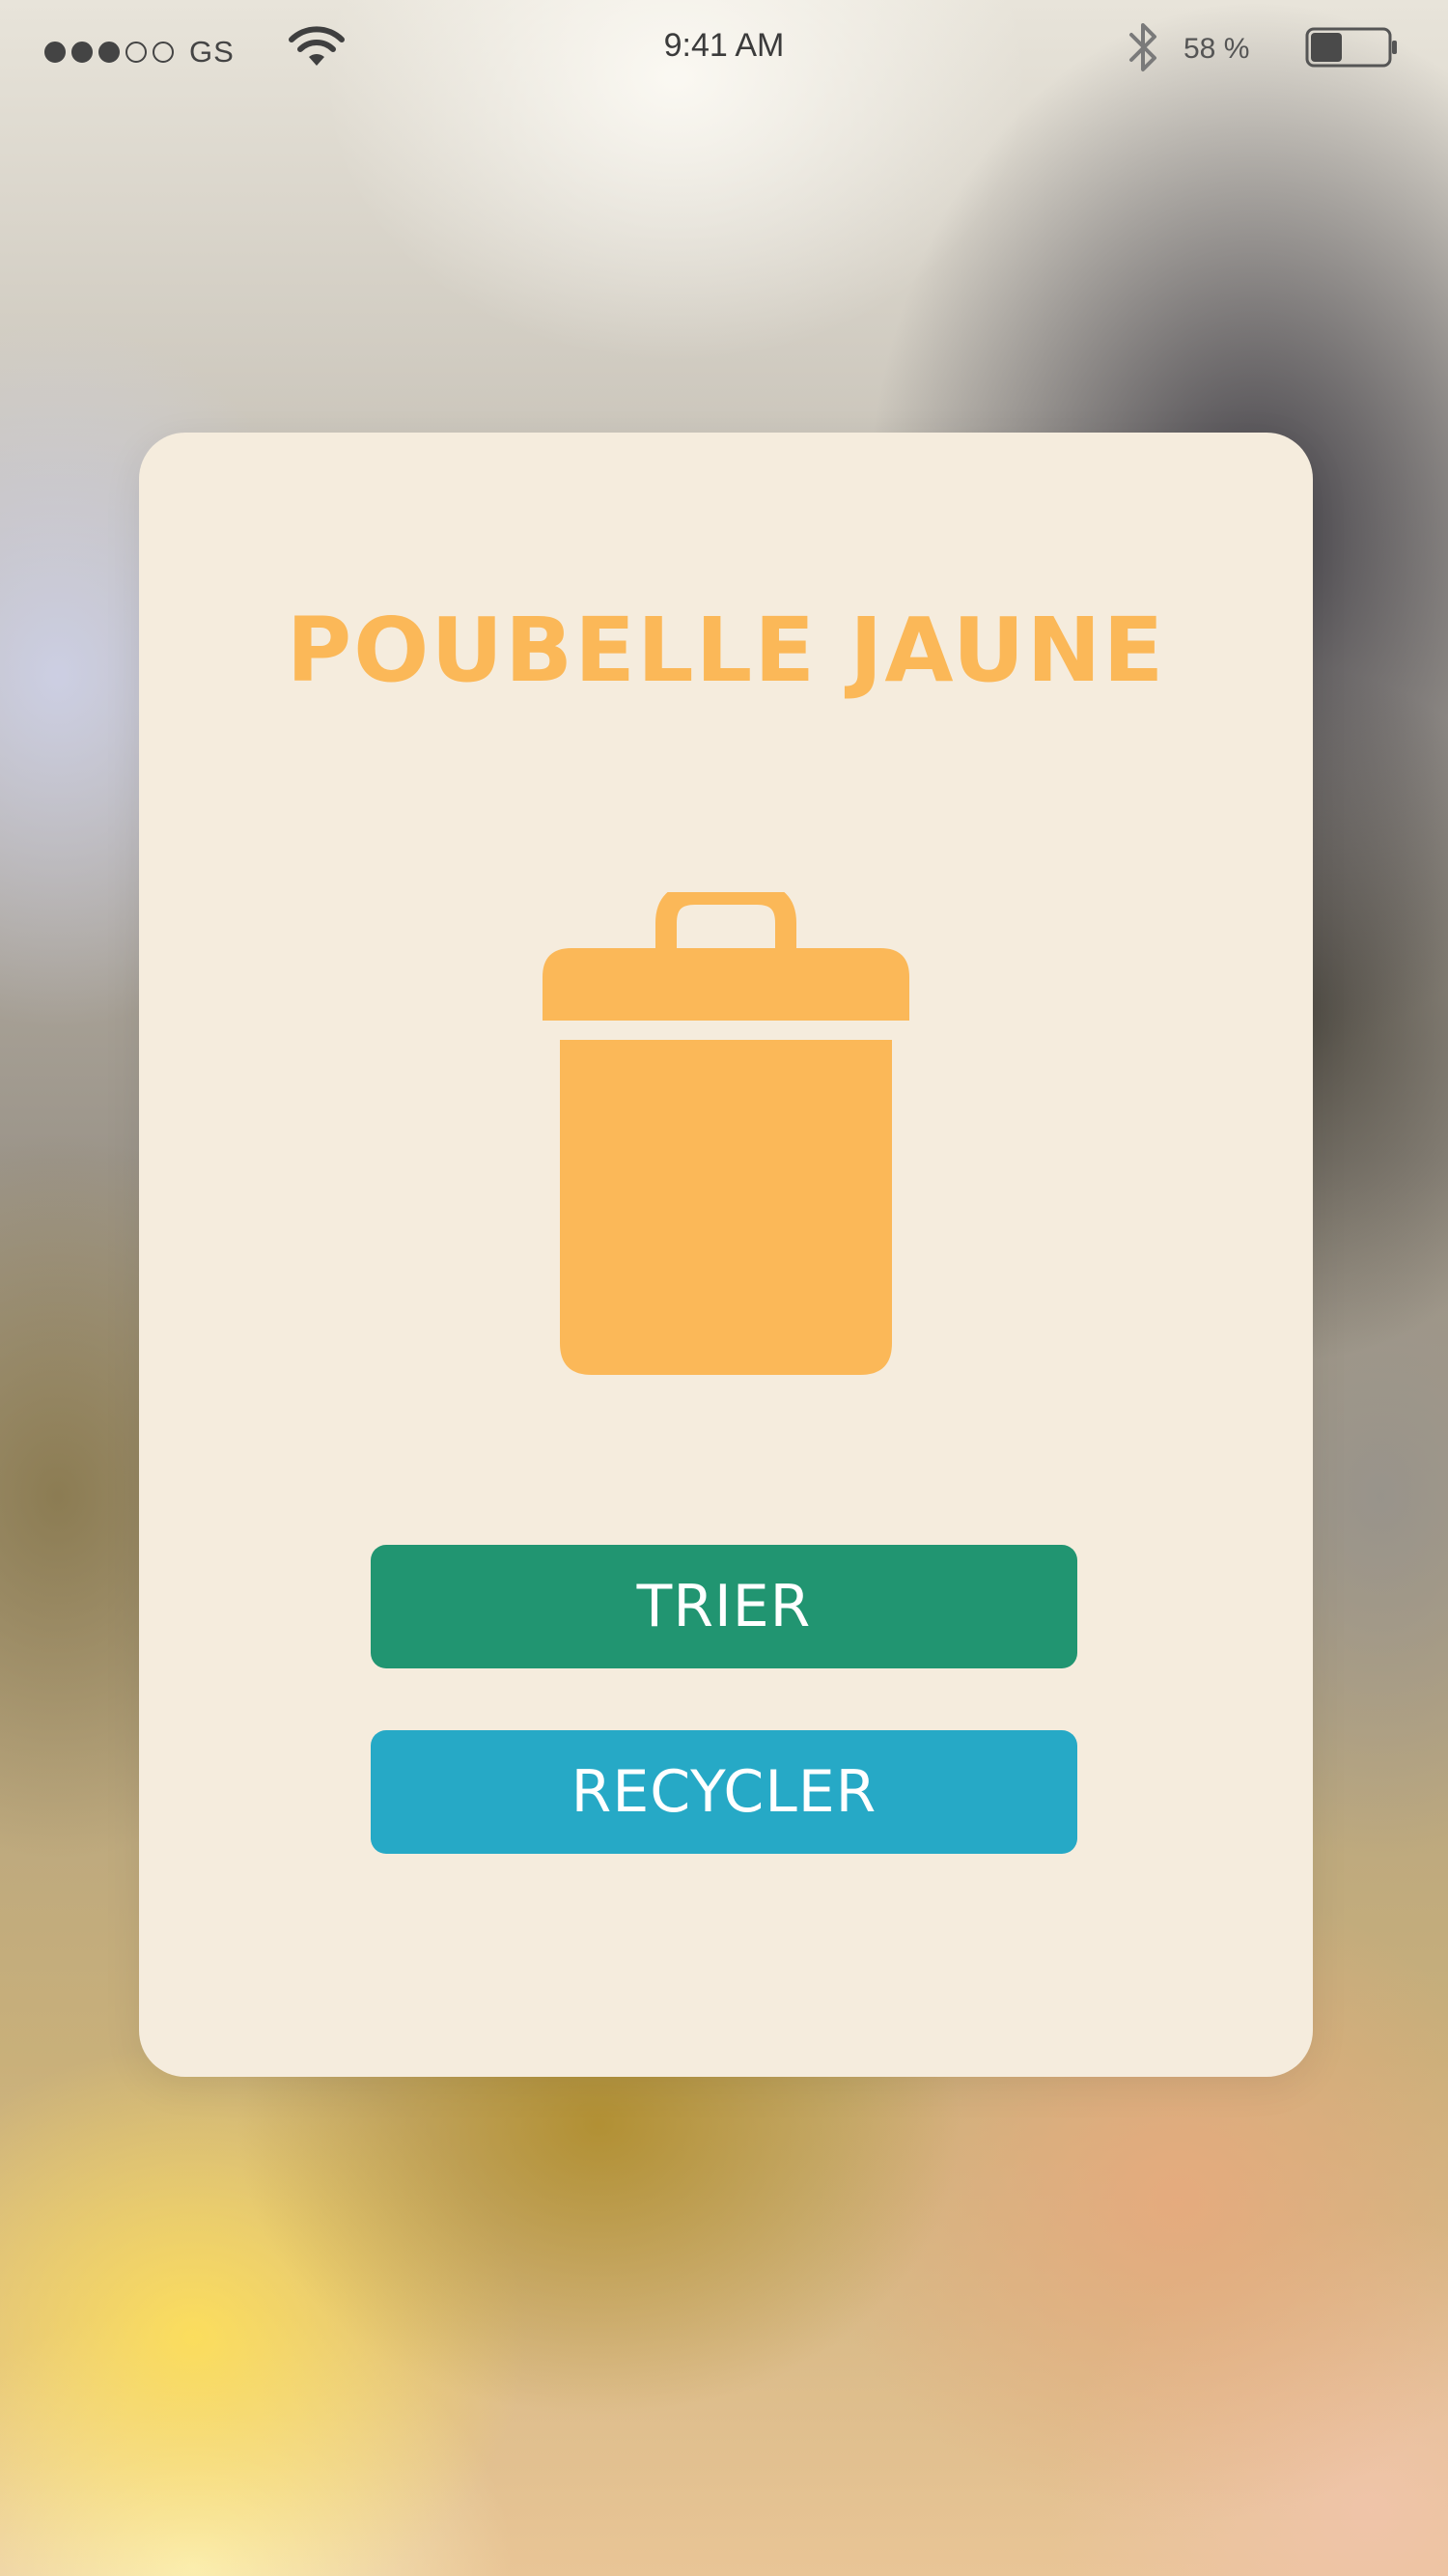 The image size is (1448, 2576). What do you see at coordinates (1143, 47) in the screenshot?
I see `bluetooth-icon` at bounding box center [1143, 47].